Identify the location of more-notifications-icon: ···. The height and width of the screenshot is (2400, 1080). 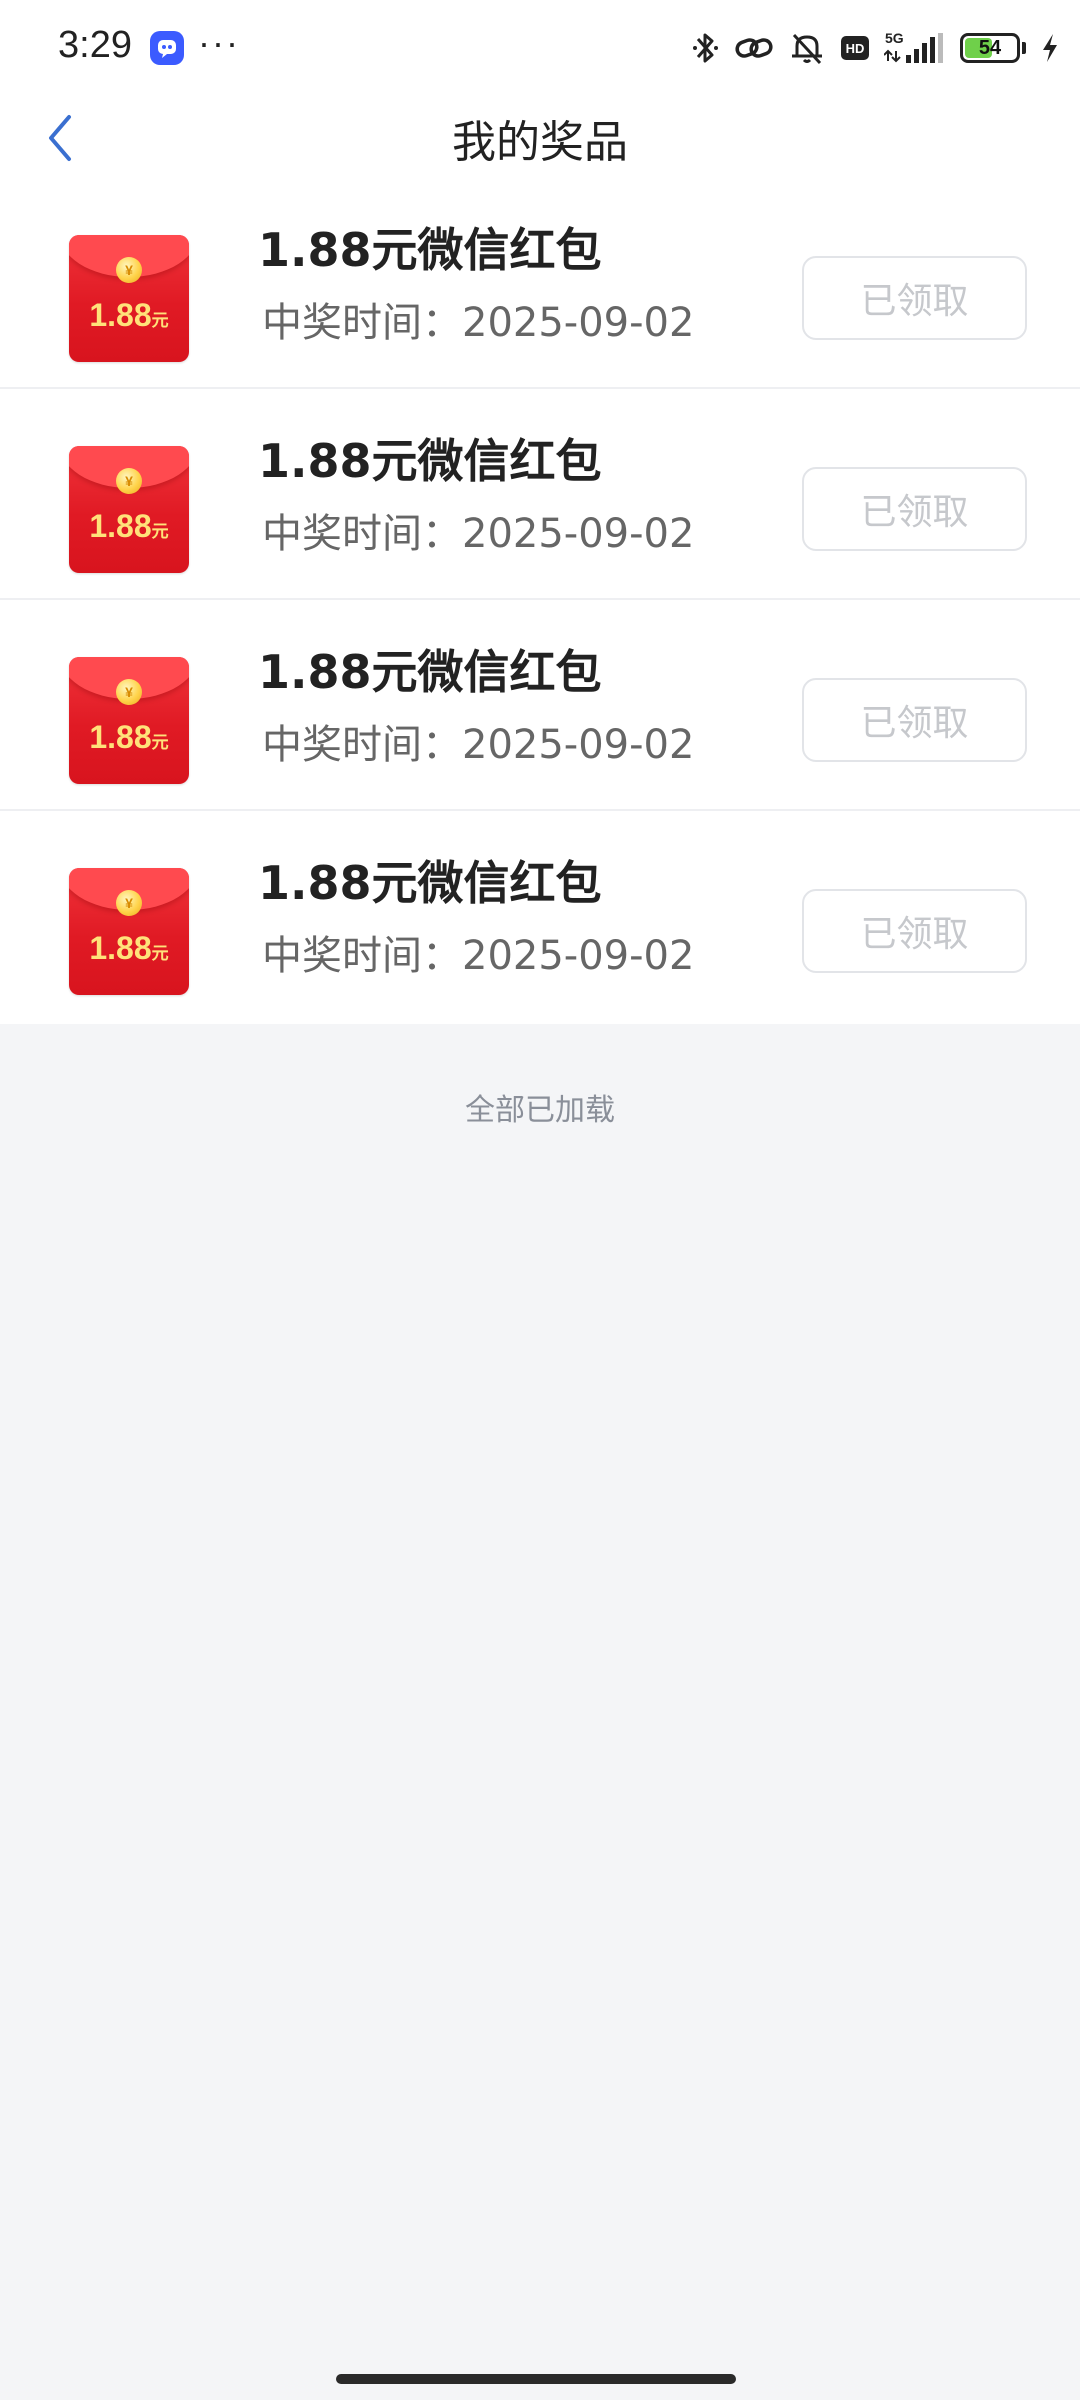
(219, 42).